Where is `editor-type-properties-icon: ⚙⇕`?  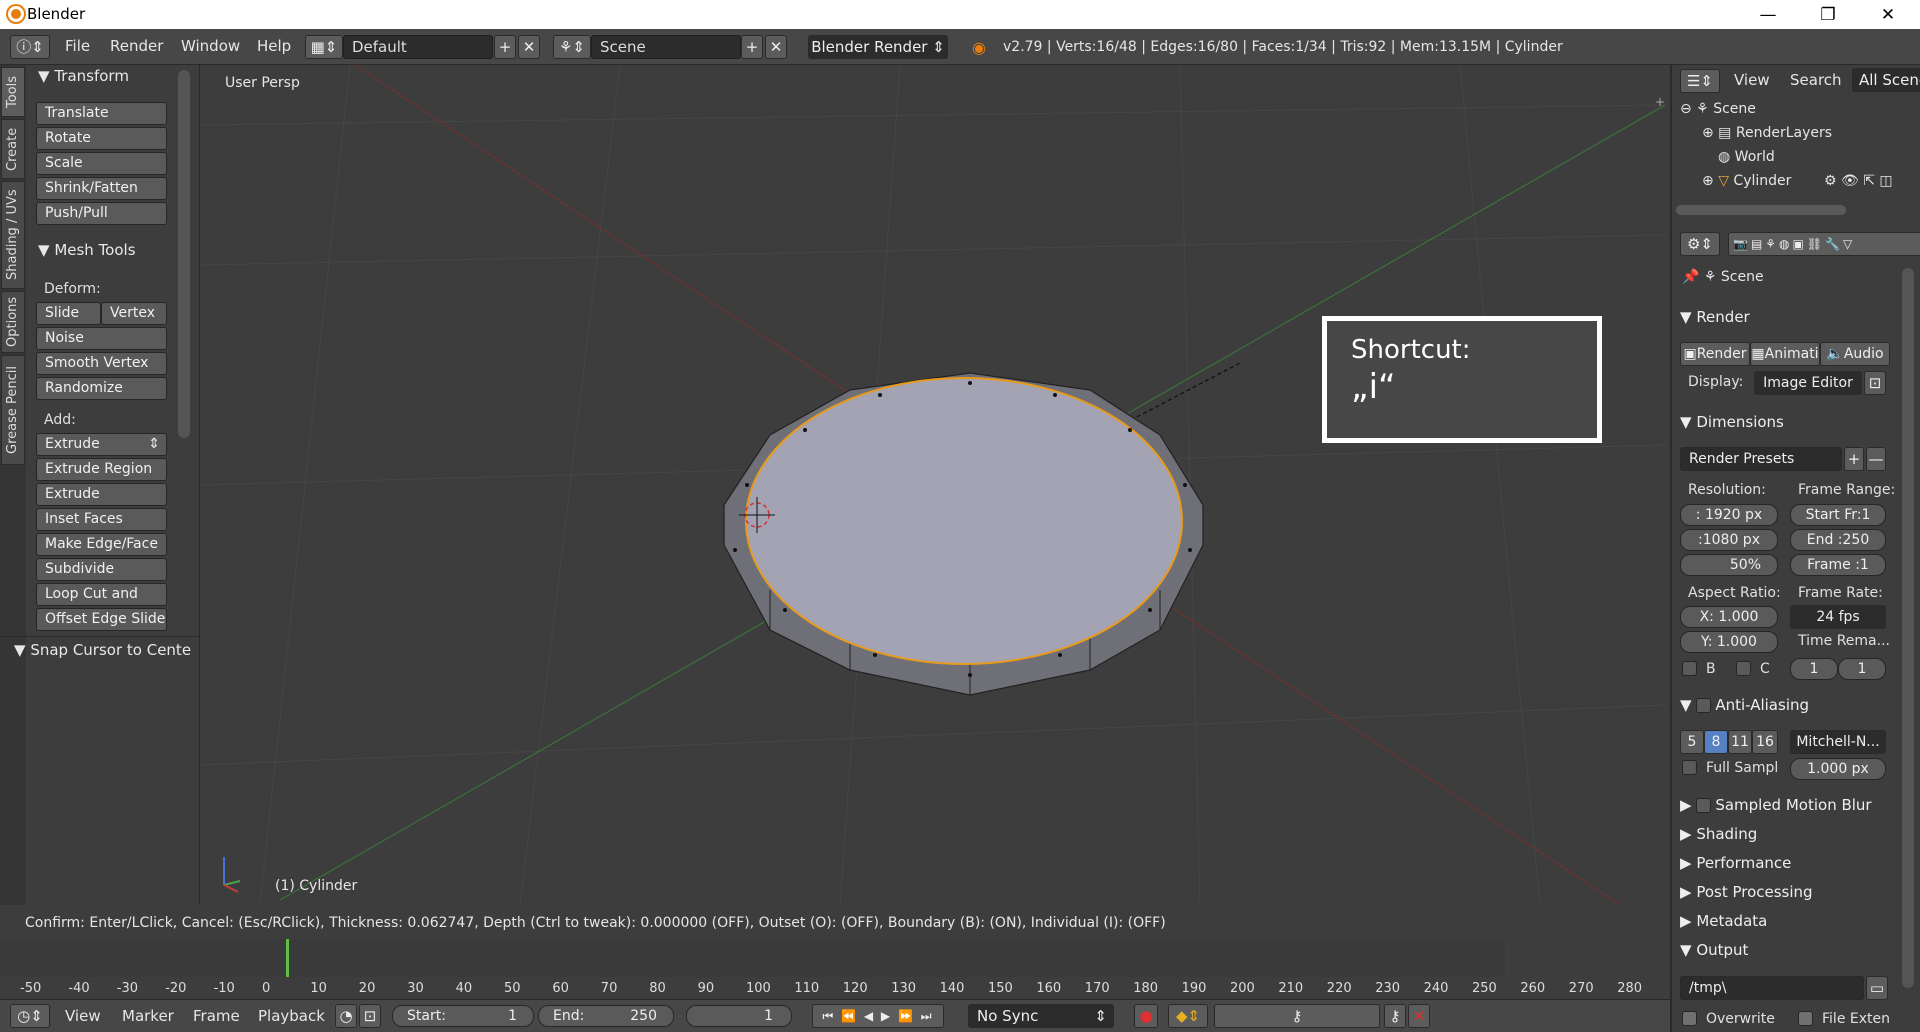 editor-type-properties-icon: ⚙⇕ is located at coordinates (1700, 244).